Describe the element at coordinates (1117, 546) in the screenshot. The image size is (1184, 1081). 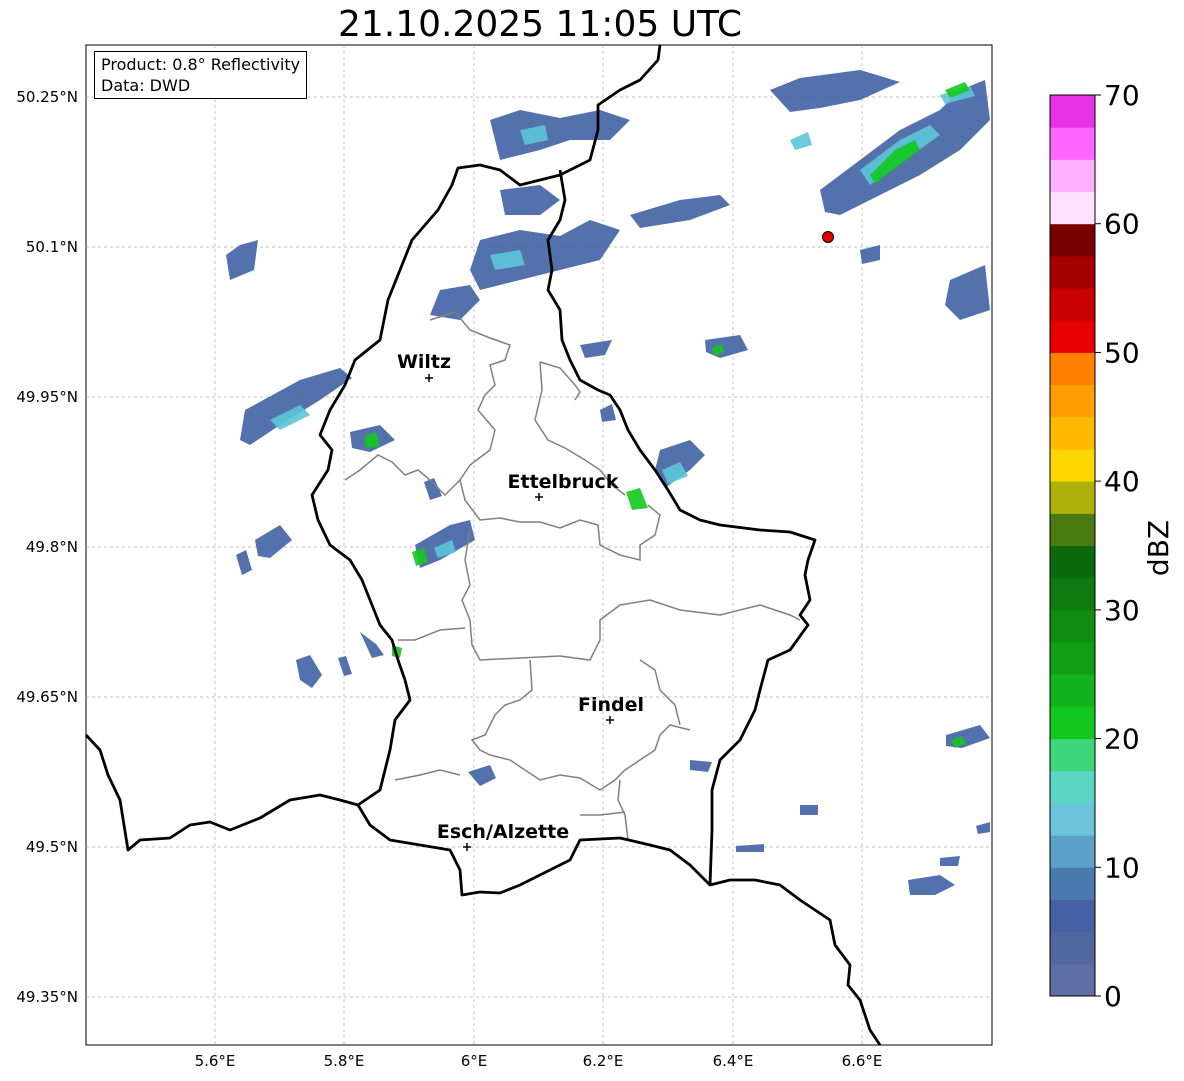
I see `colorbar-ticks: 0 10 20 30 40 50 60 70` at that location.